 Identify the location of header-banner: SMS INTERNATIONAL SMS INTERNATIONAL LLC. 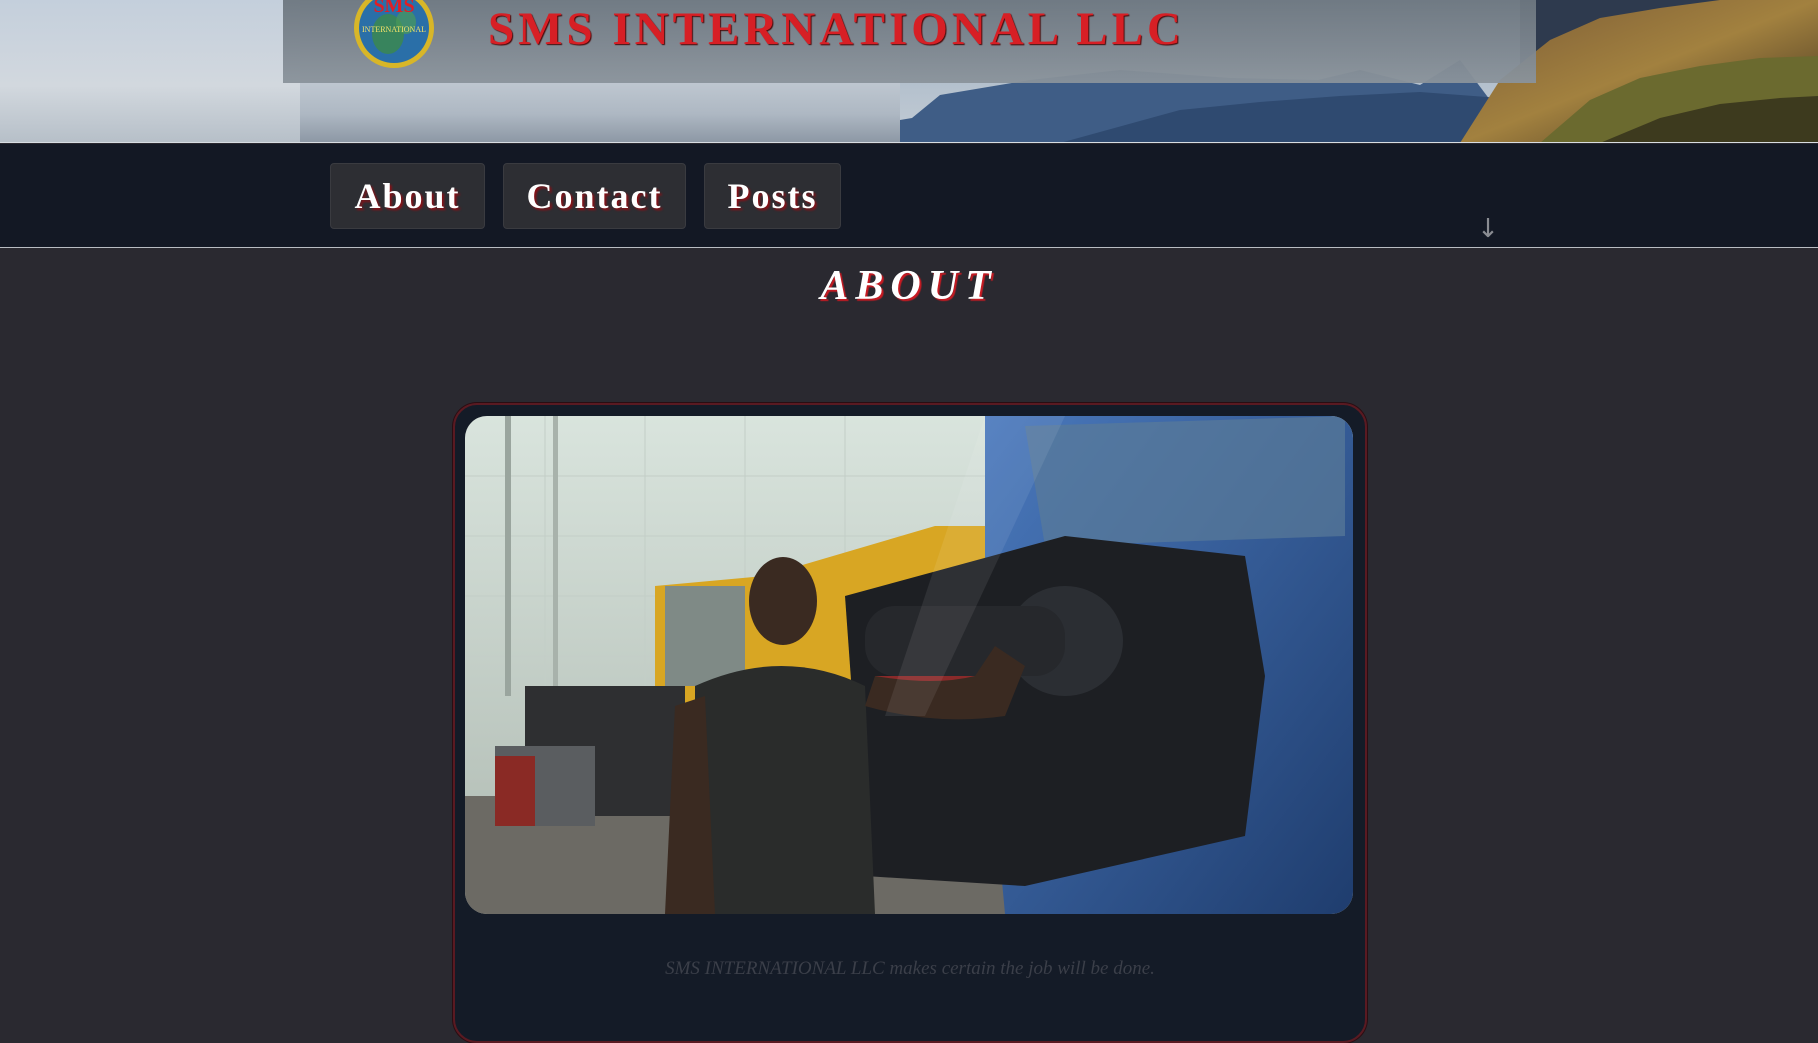
(909, 71).